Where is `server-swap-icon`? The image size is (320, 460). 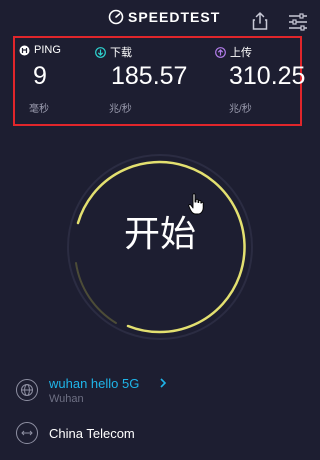 server-swap-icon is located at coordinates (27, 433).